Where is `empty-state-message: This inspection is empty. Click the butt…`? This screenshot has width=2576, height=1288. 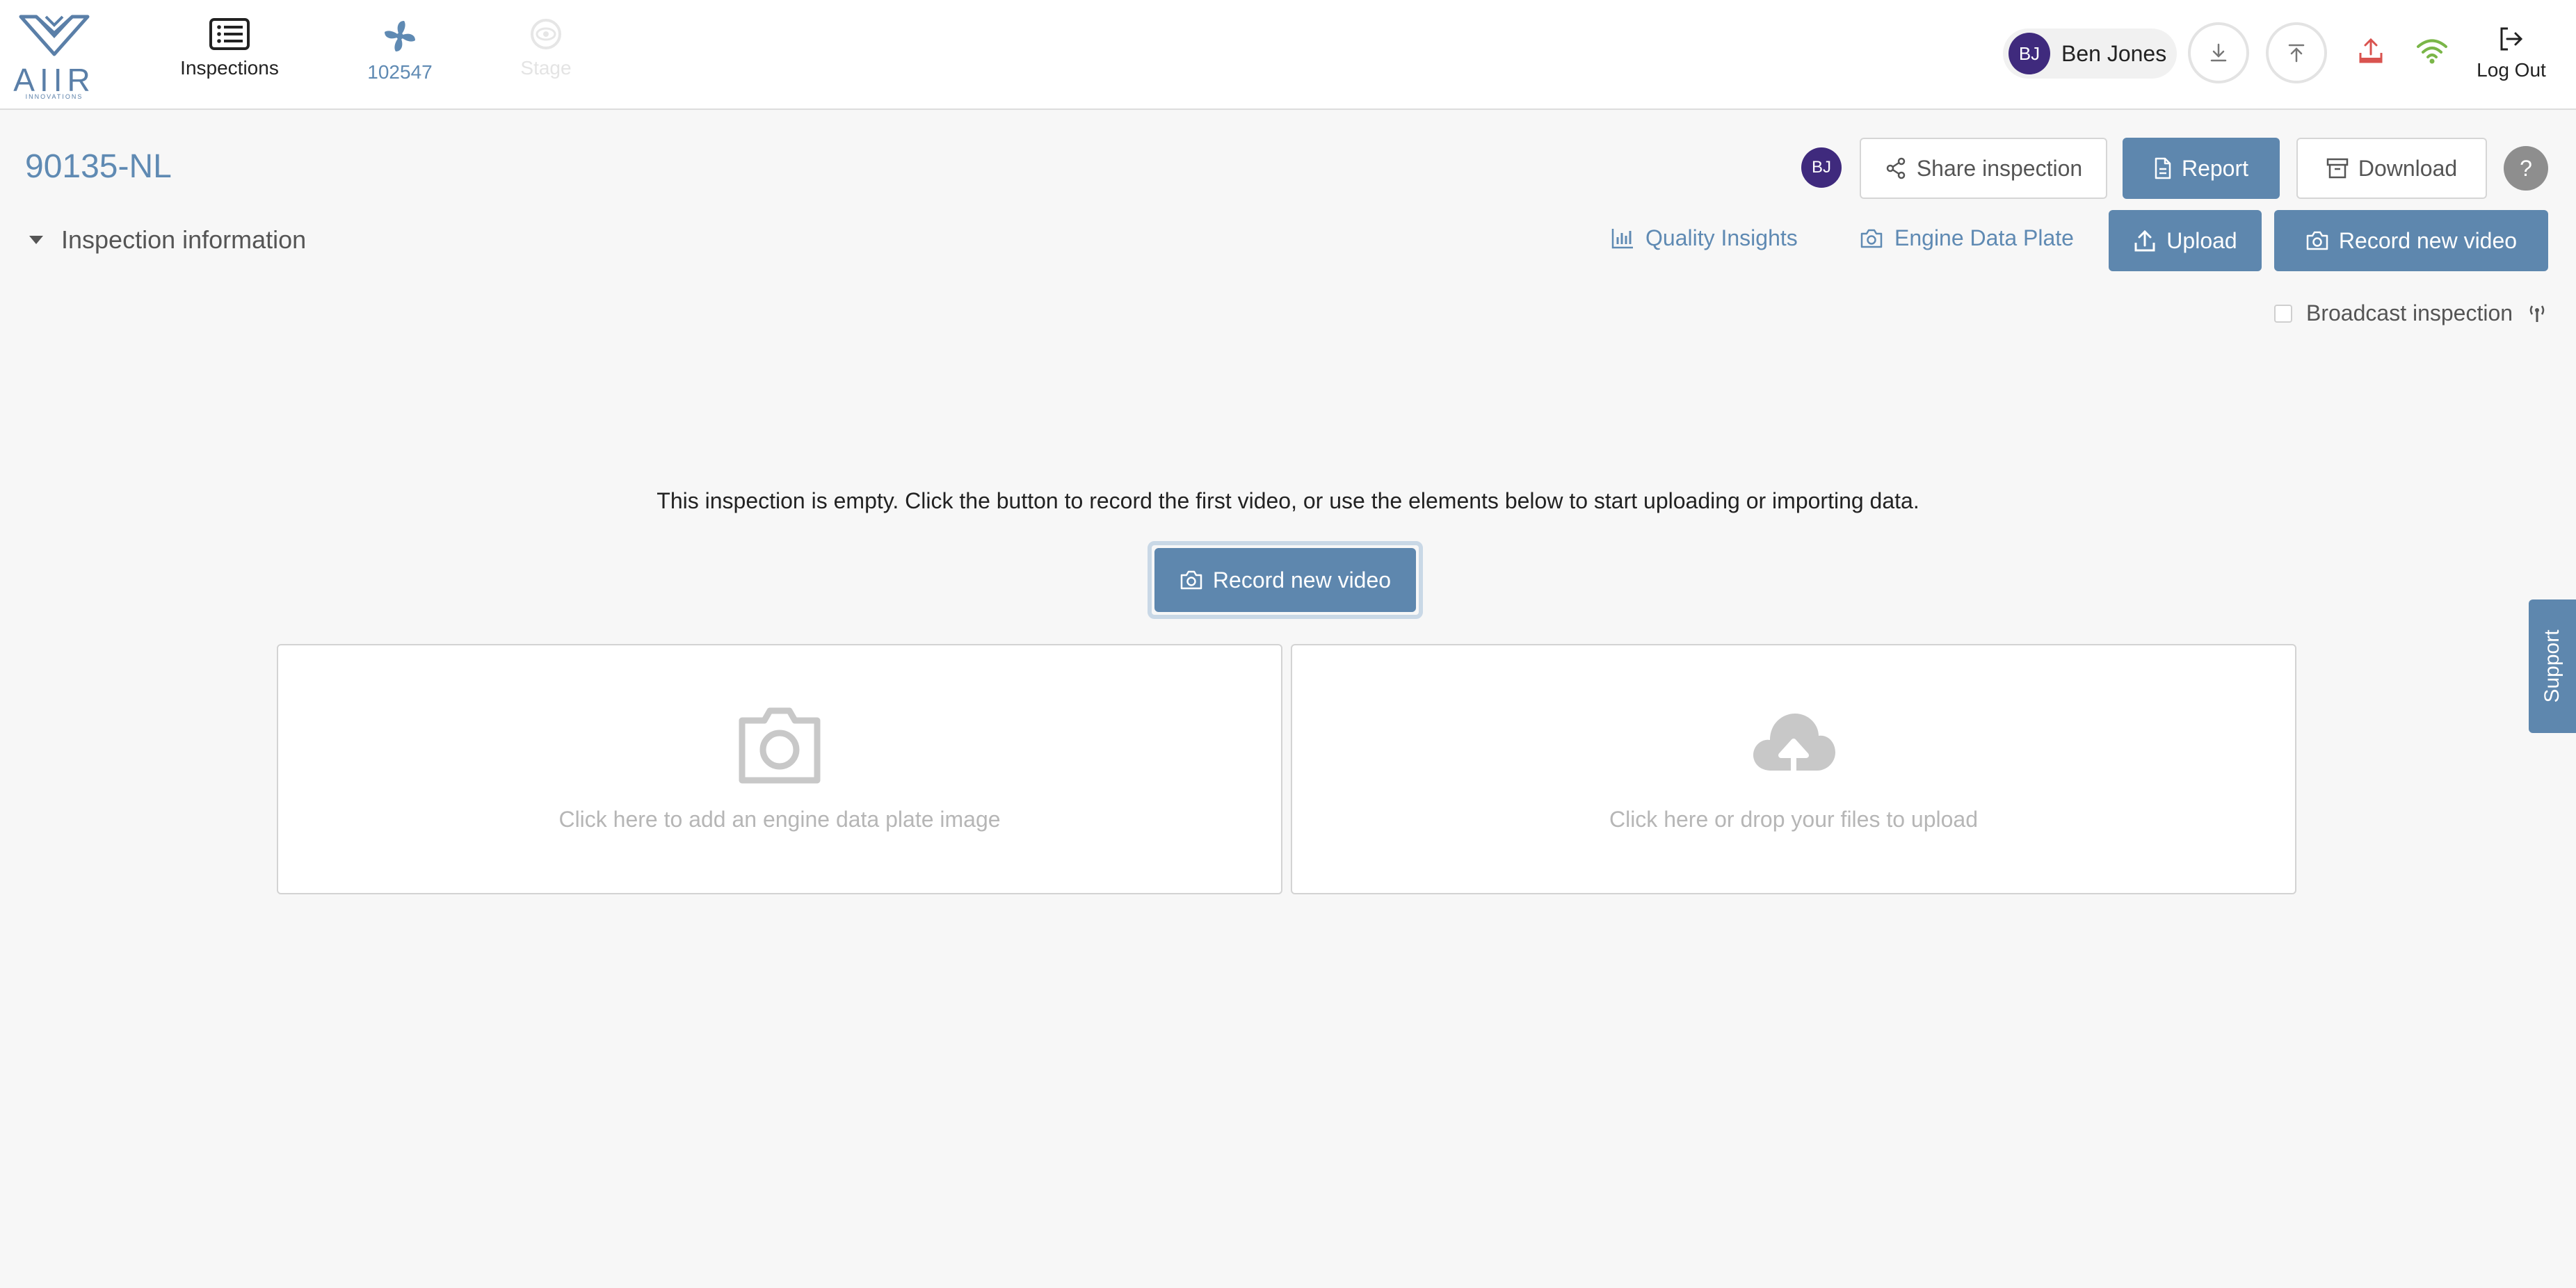 empty-state-message: This inspection is empty. Click the butt… is located at coordinates (1288, 500).